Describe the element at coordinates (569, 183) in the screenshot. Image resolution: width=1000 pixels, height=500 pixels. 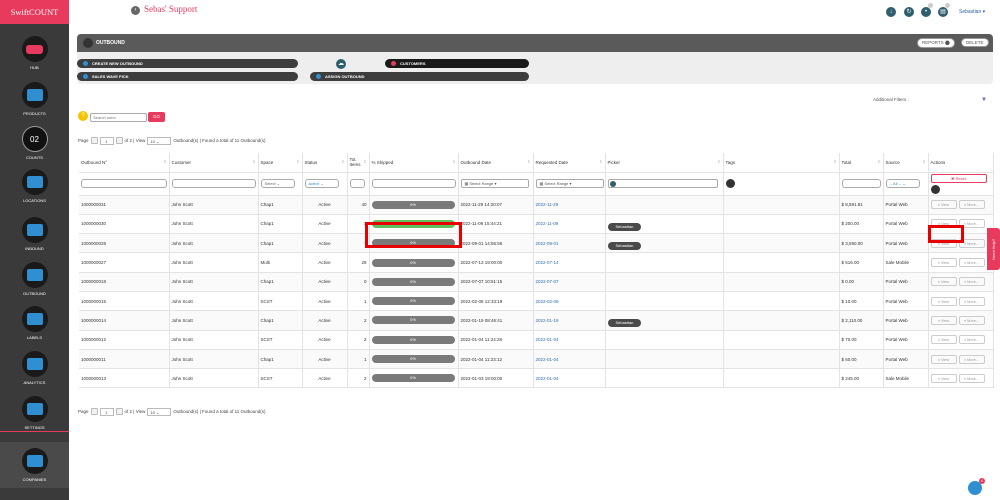
I see `requested-date-range: ▦ Select Range ▾` at that location.